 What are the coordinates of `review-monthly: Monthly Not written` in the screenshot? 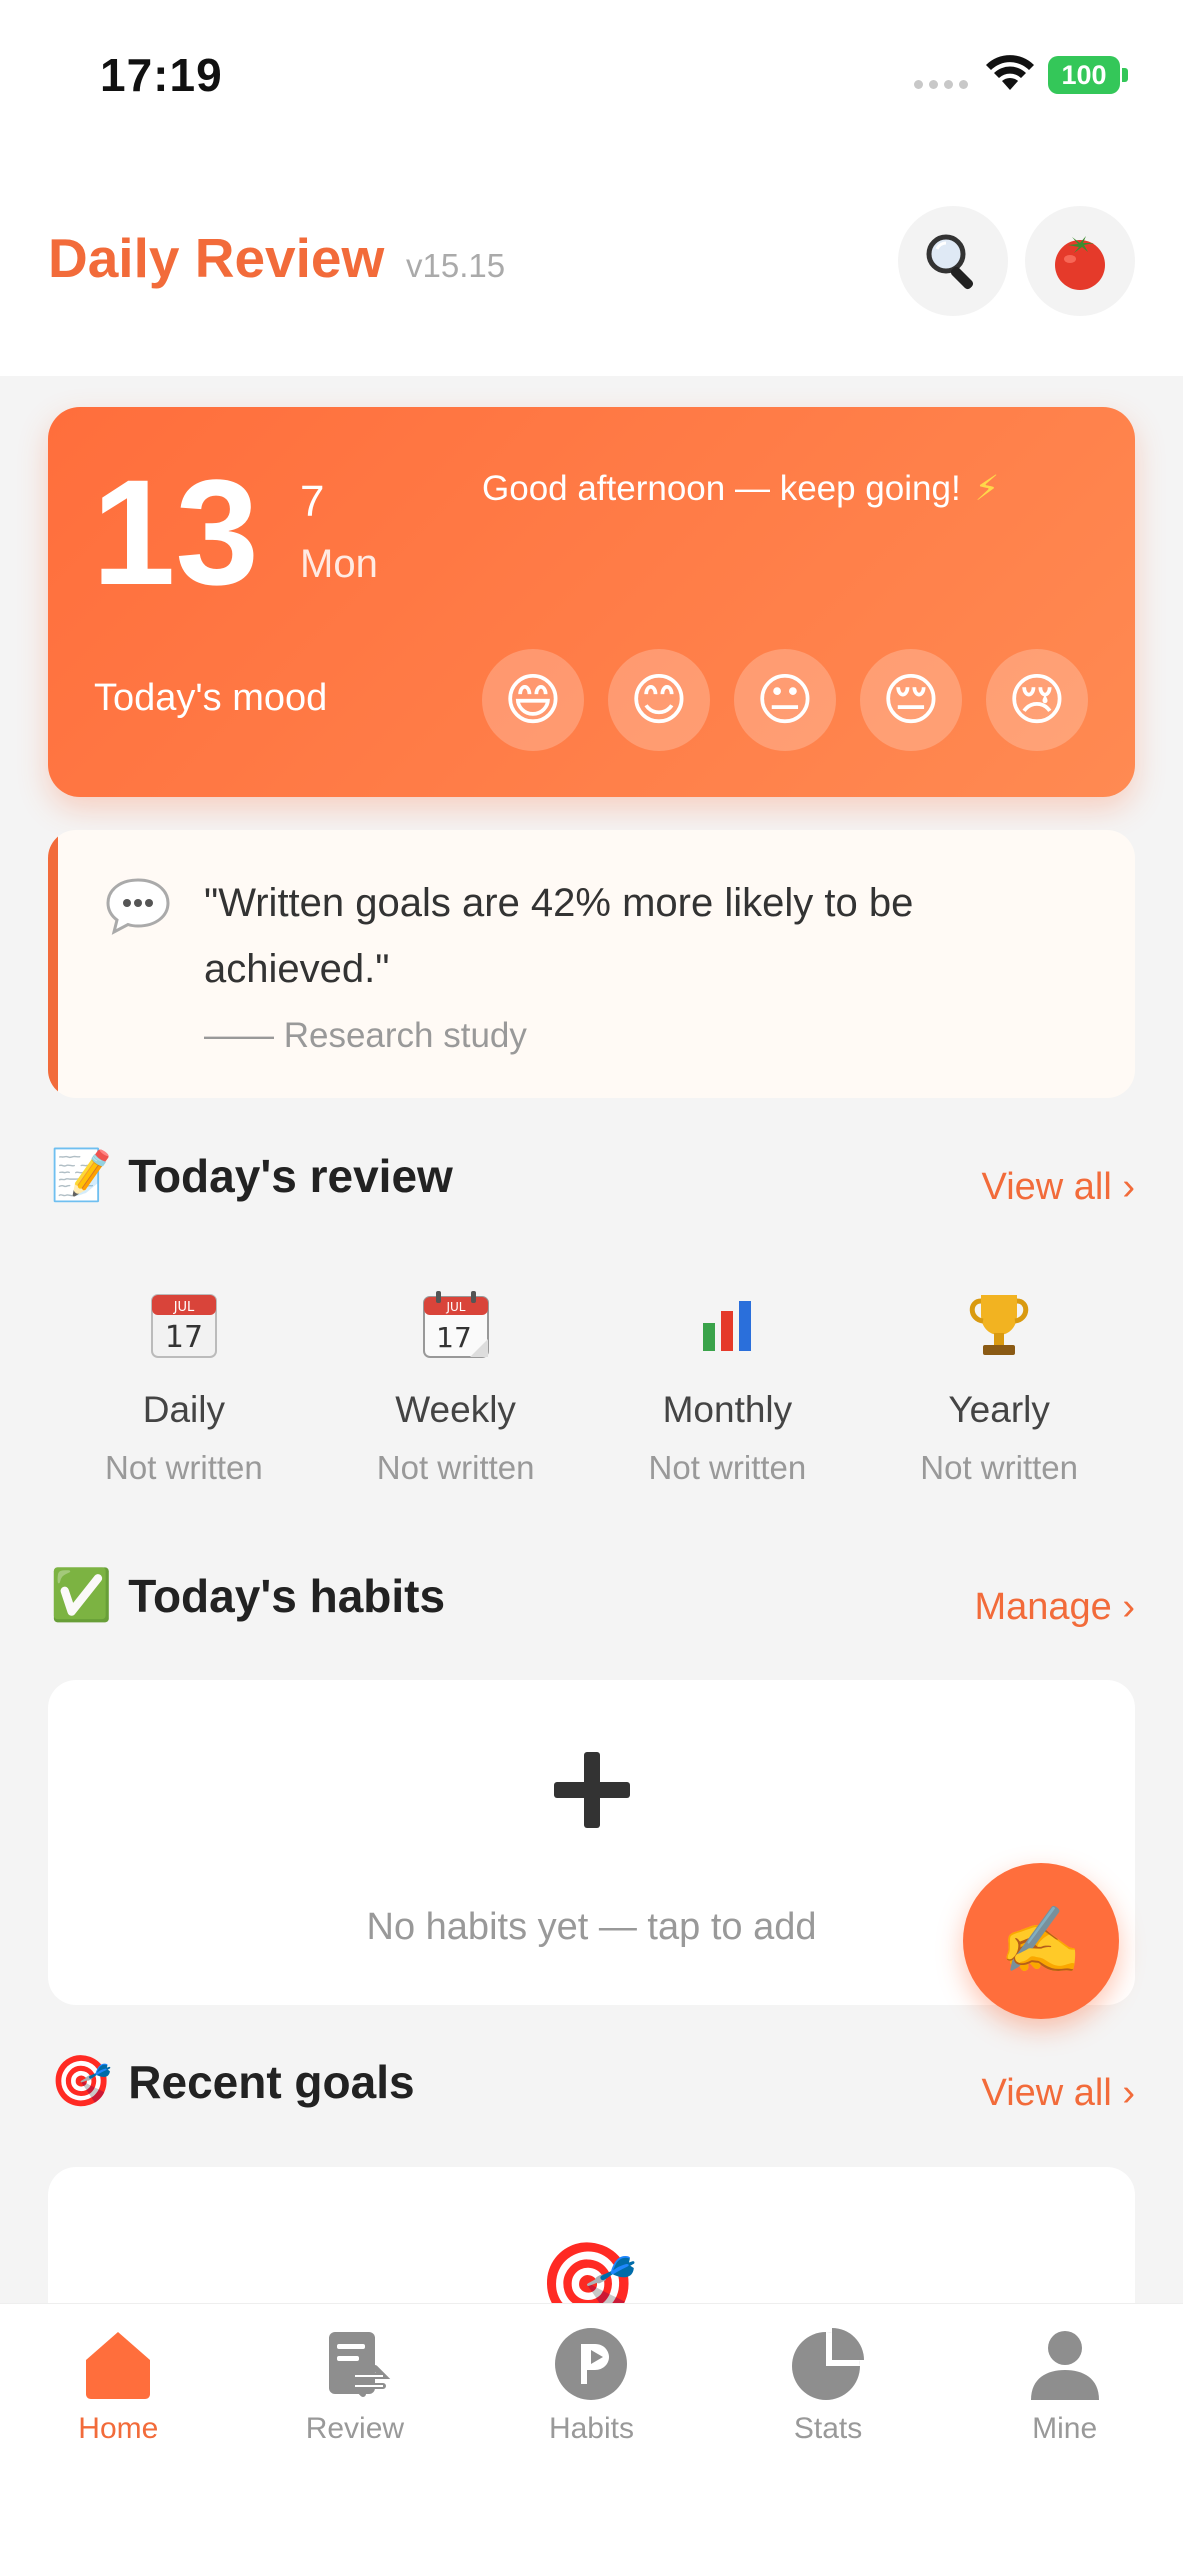 It's located at (728, 1386).